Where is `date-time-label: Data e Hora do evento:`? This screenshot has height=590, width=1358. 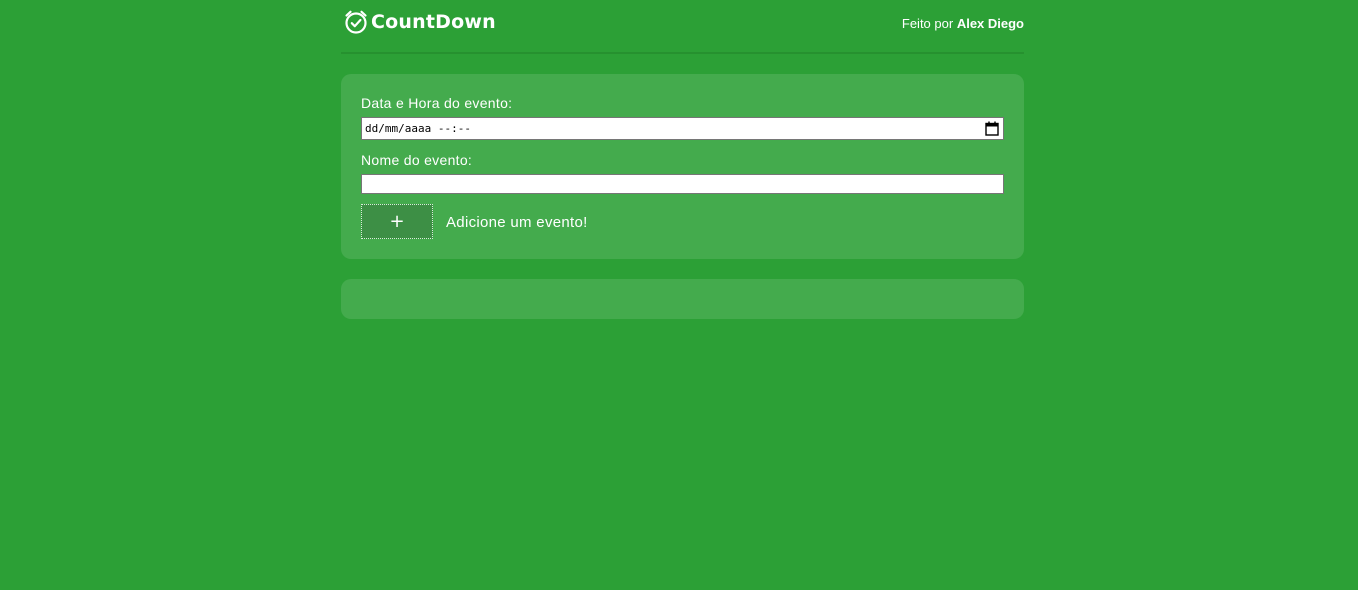
date-time-label: Data e Hora do evento: is located at coordinates (437, 103).